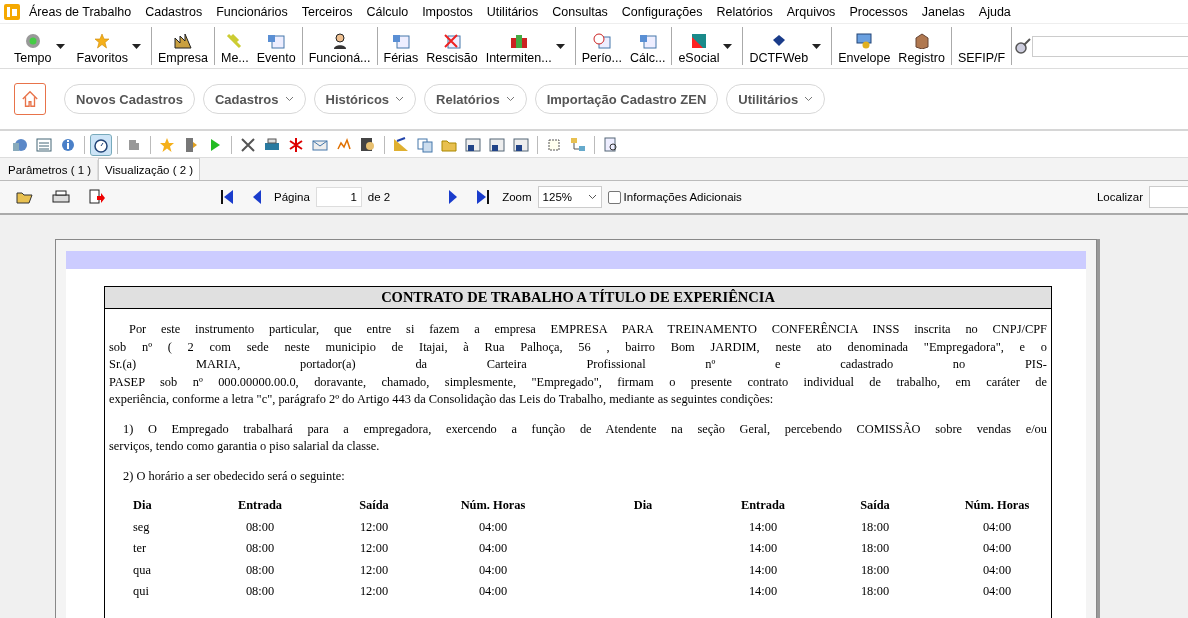 This screenshot has height=618, width=1188. Describe the element at coordinates (517, 197) in the screenshot. I see `zoom-label: Zoom` at that location.